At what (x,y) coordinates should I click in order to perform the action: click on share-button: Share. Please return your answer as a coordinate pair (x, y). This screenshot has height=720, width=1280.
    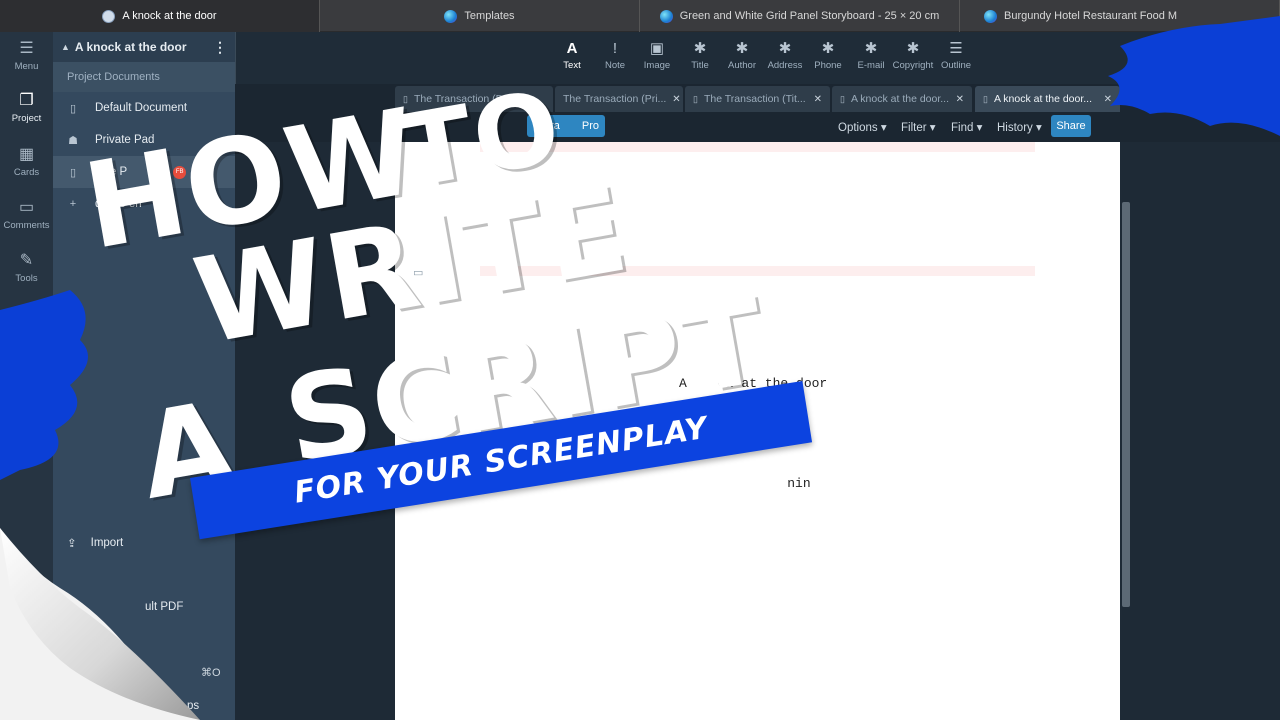
    Looking at the image, I should click on (1071, 126).